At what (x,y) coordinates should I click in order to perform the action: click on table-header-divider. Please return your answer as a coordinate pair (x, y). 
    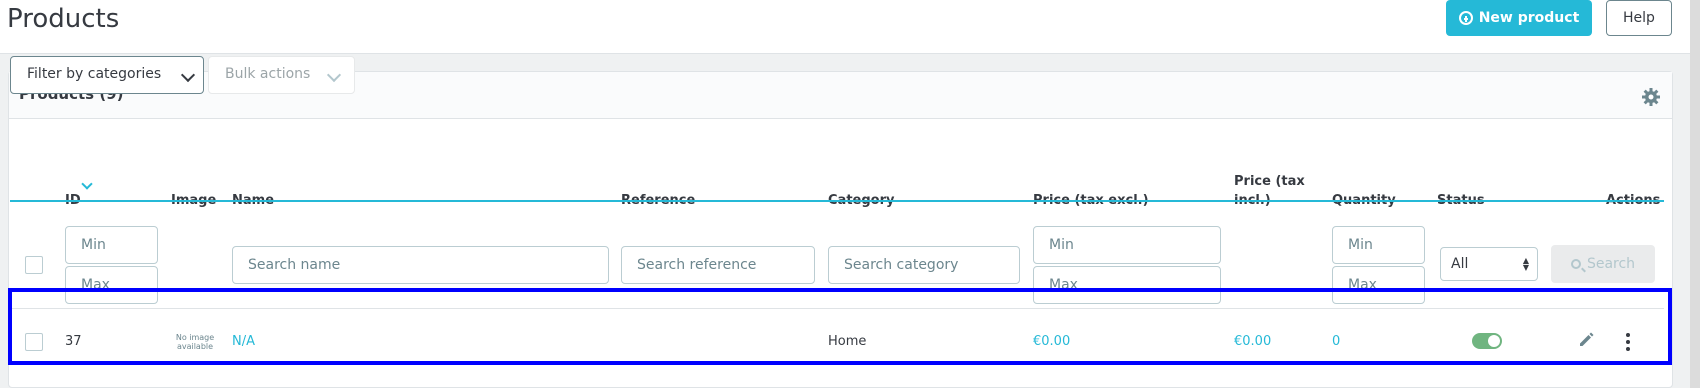
    Looking at the image, I should click on (837, 201).